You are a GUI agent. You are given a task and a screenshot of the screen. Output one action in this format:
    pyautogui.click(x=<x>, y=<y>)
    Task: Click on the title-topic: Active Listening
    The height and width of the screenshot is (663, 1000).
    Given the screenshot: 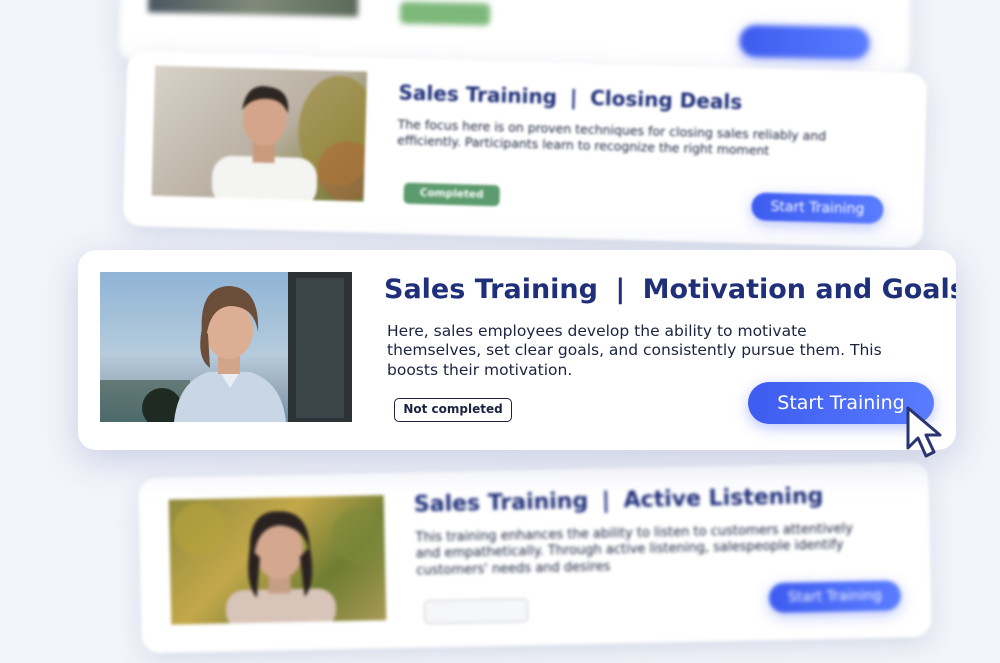 What is the action you would take?
    pyautogui.click(x=723, y=498)
    